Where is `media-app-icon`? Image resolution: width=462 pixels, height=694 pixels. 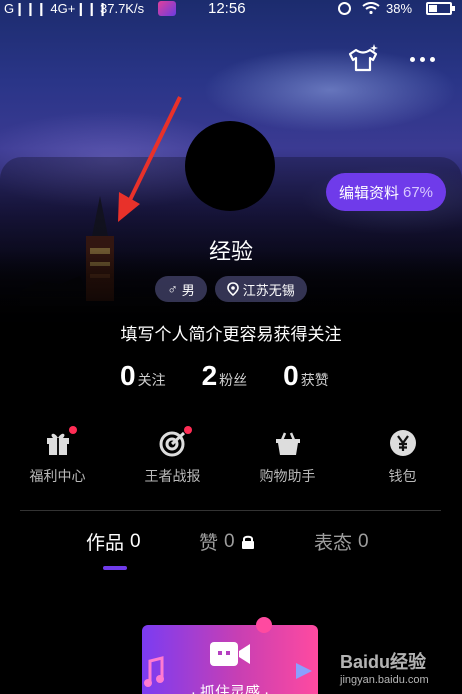
media-app-icon is located at coordinates (167, 8).